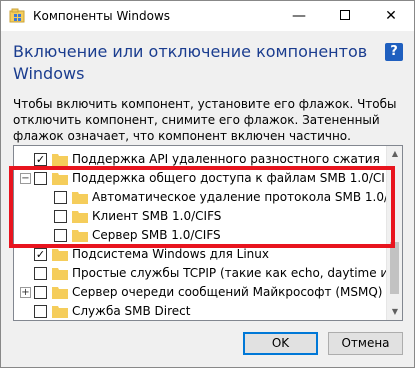 The width and height of the screenshot is (415, 368). I want to click on feature-item-wsl: ✓ Подсистема Windows для Linux, so click(201, 254).